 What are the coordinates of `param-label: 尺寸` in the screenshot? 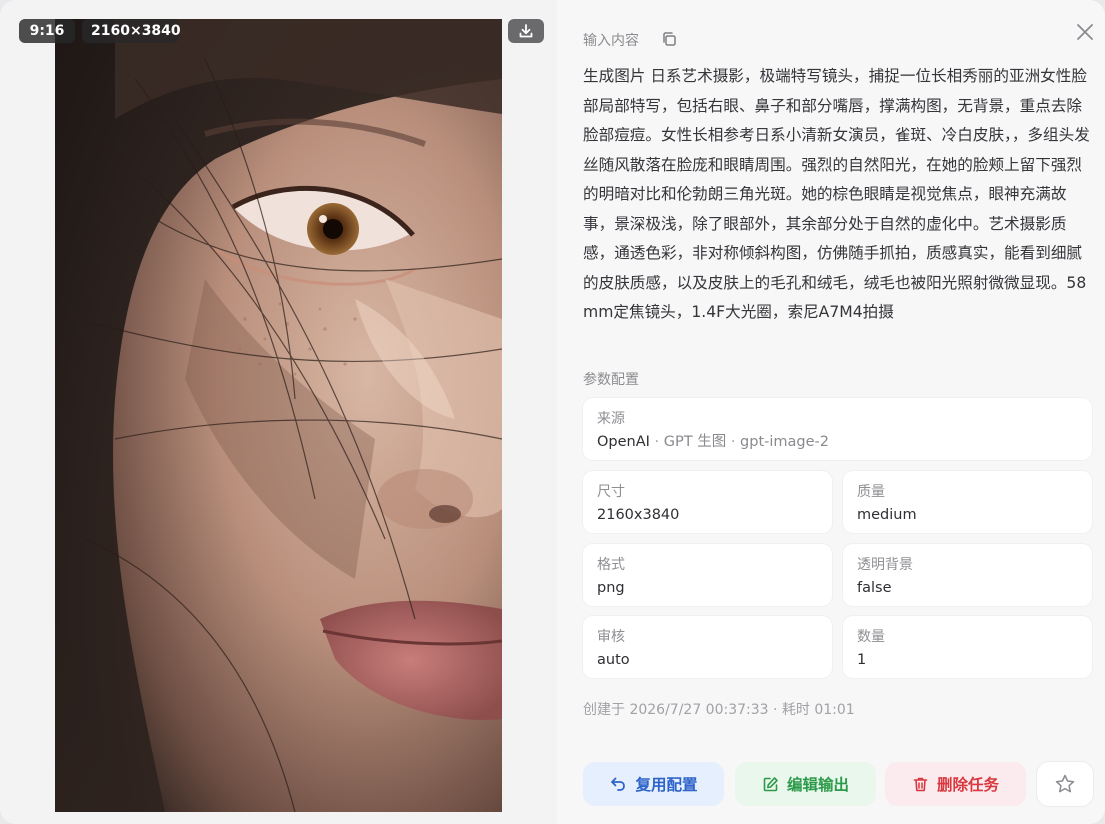 It's located at (611, 492).